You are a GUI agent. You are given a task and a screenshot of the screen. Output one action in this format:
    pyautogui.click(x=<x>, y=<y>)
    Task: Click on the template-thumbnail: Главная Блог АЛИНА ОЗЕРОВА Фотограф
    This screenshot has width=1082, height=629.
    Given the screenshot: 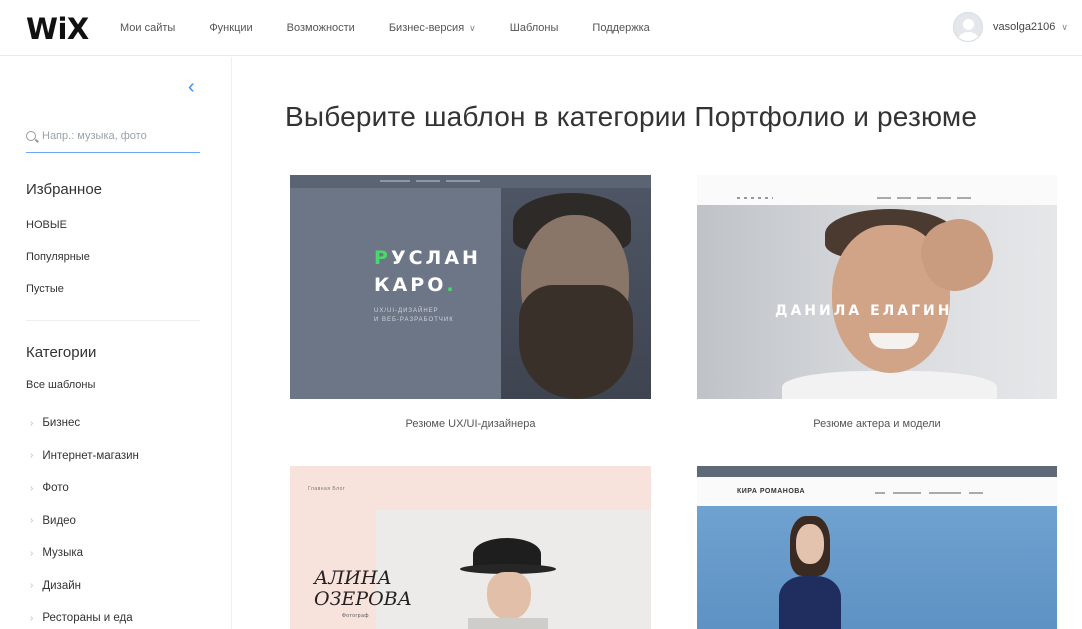 What is the action you would take?
    pyautogui.click(x=470, y=547)
    